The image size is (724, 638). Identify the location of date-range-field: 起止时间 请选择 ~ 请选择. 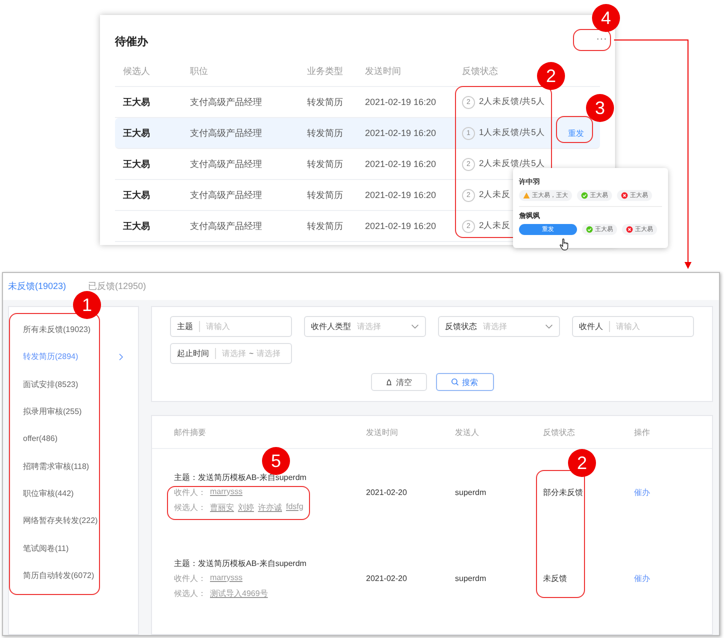
(231, 353).